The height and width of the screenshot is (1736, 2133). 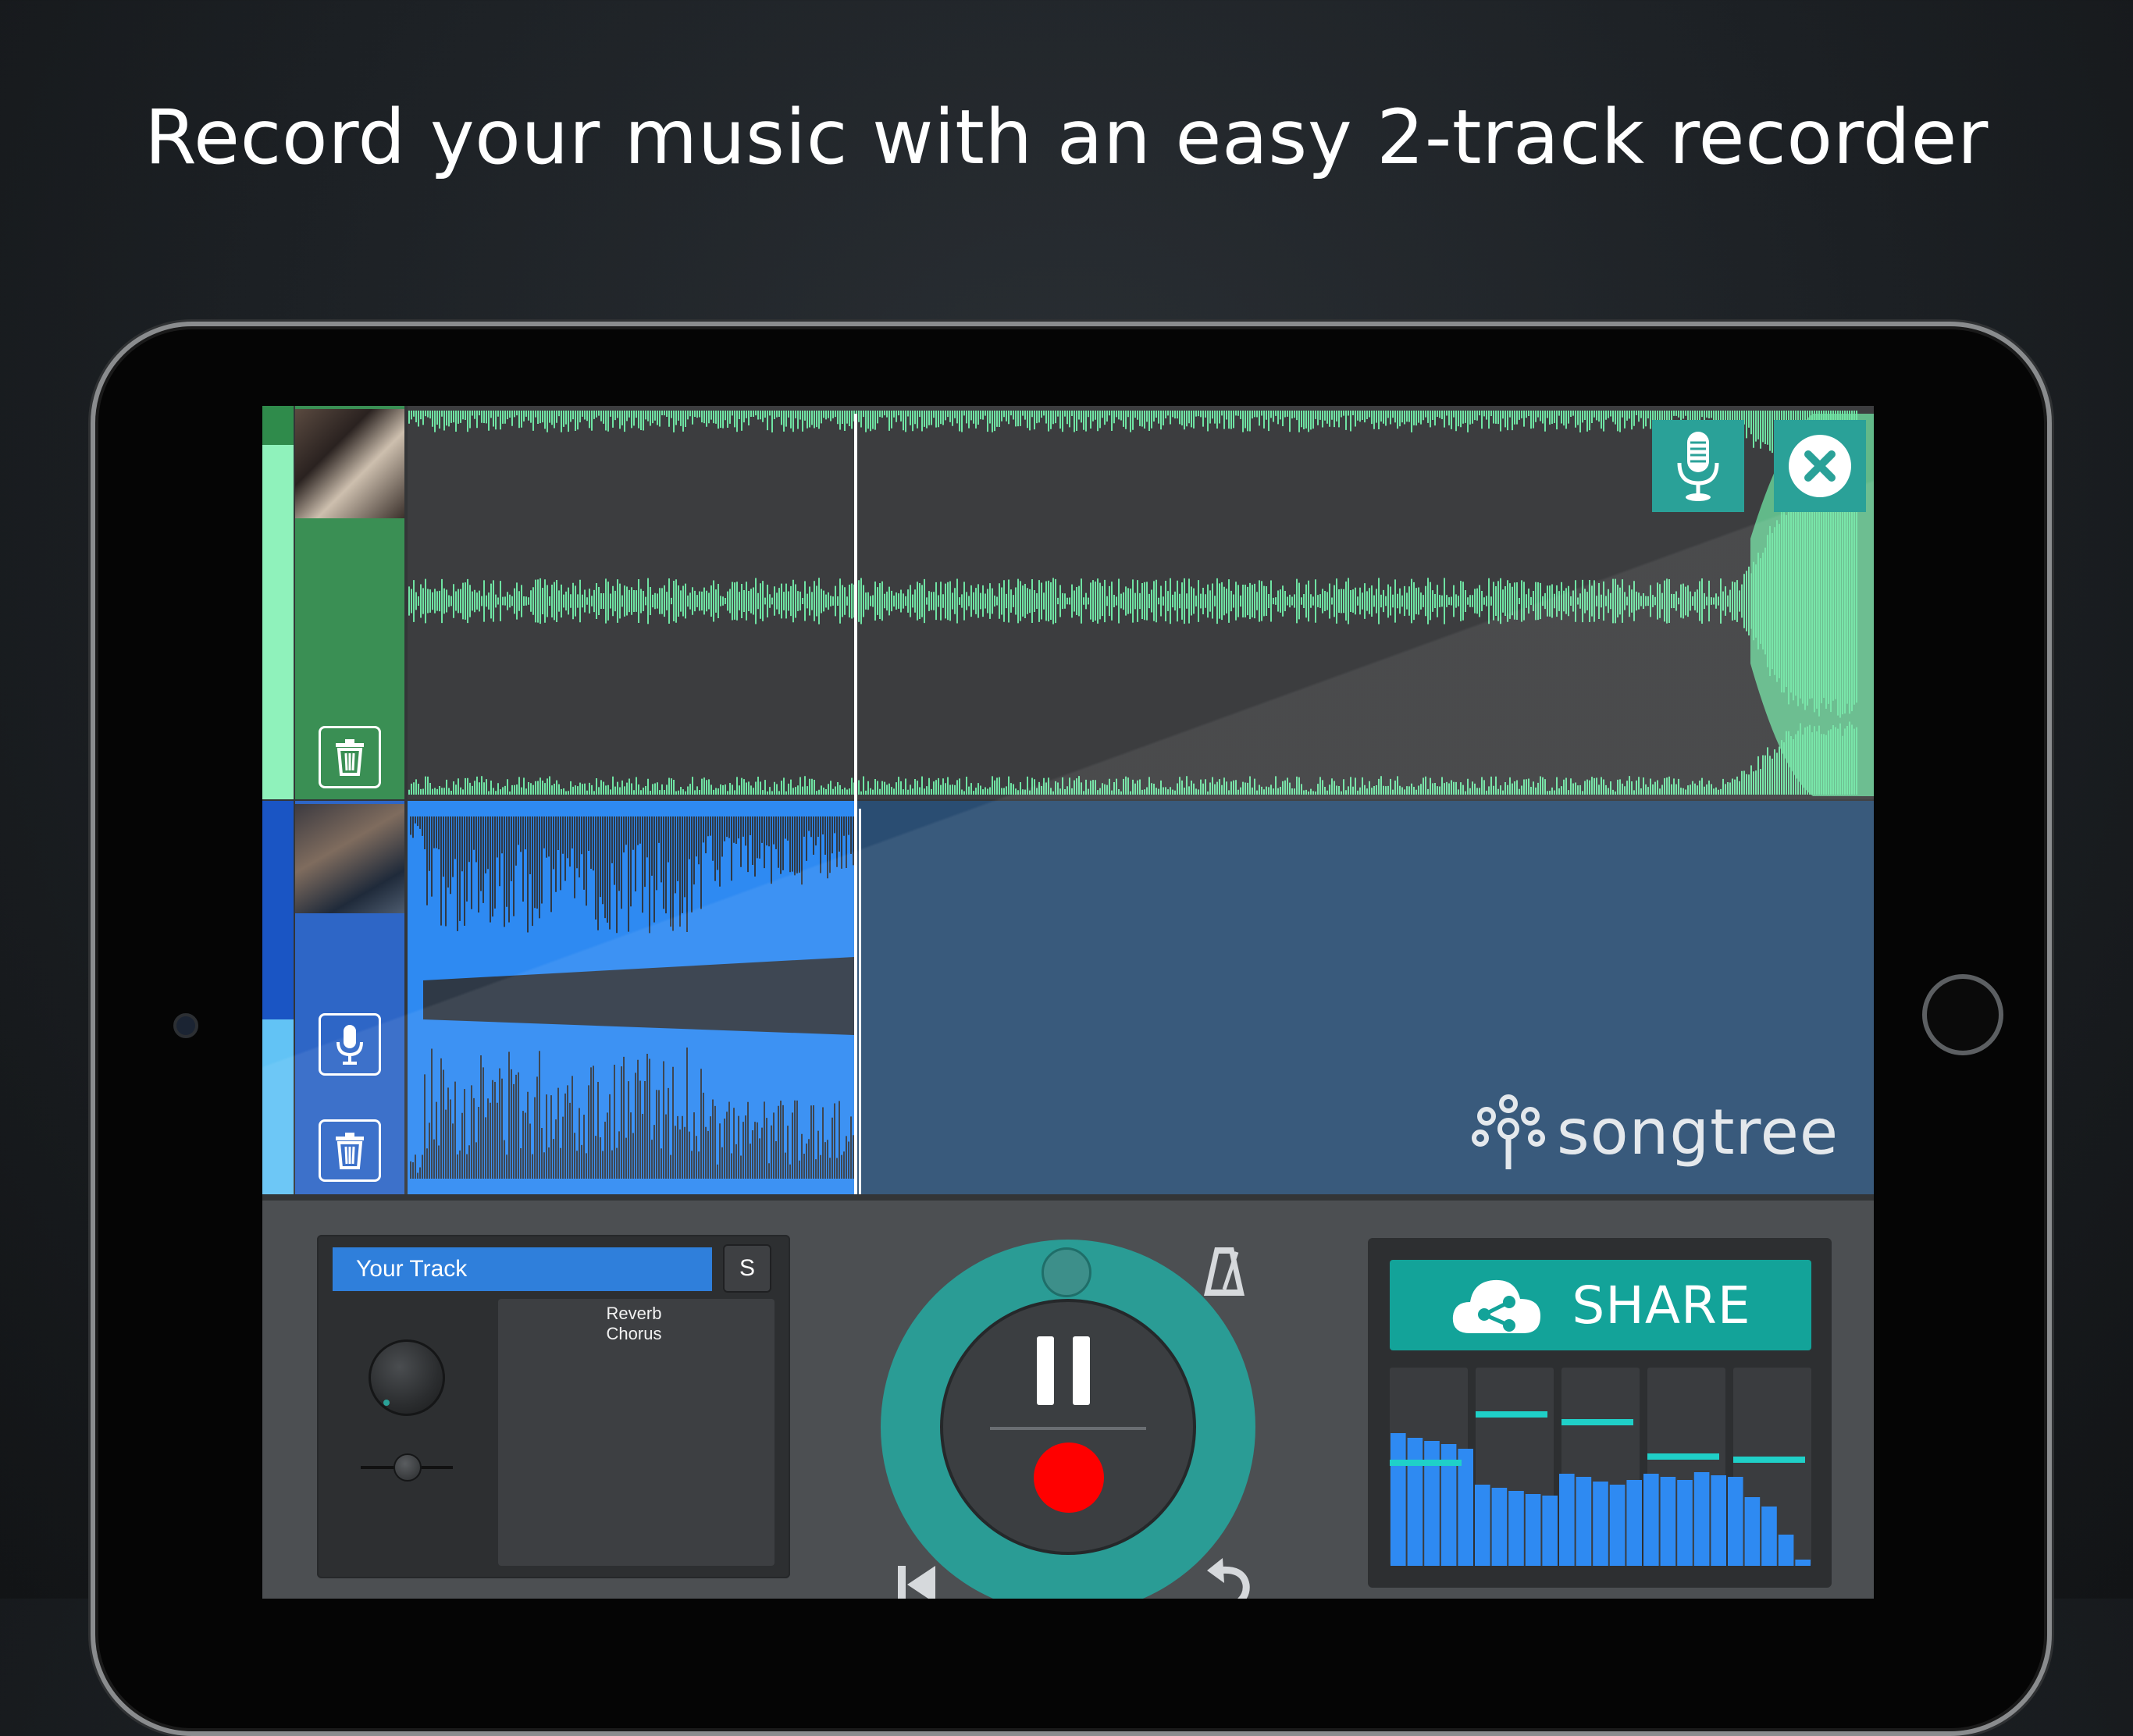 I want to click on skip-to-start-icon, so click(x=917, y=1579).